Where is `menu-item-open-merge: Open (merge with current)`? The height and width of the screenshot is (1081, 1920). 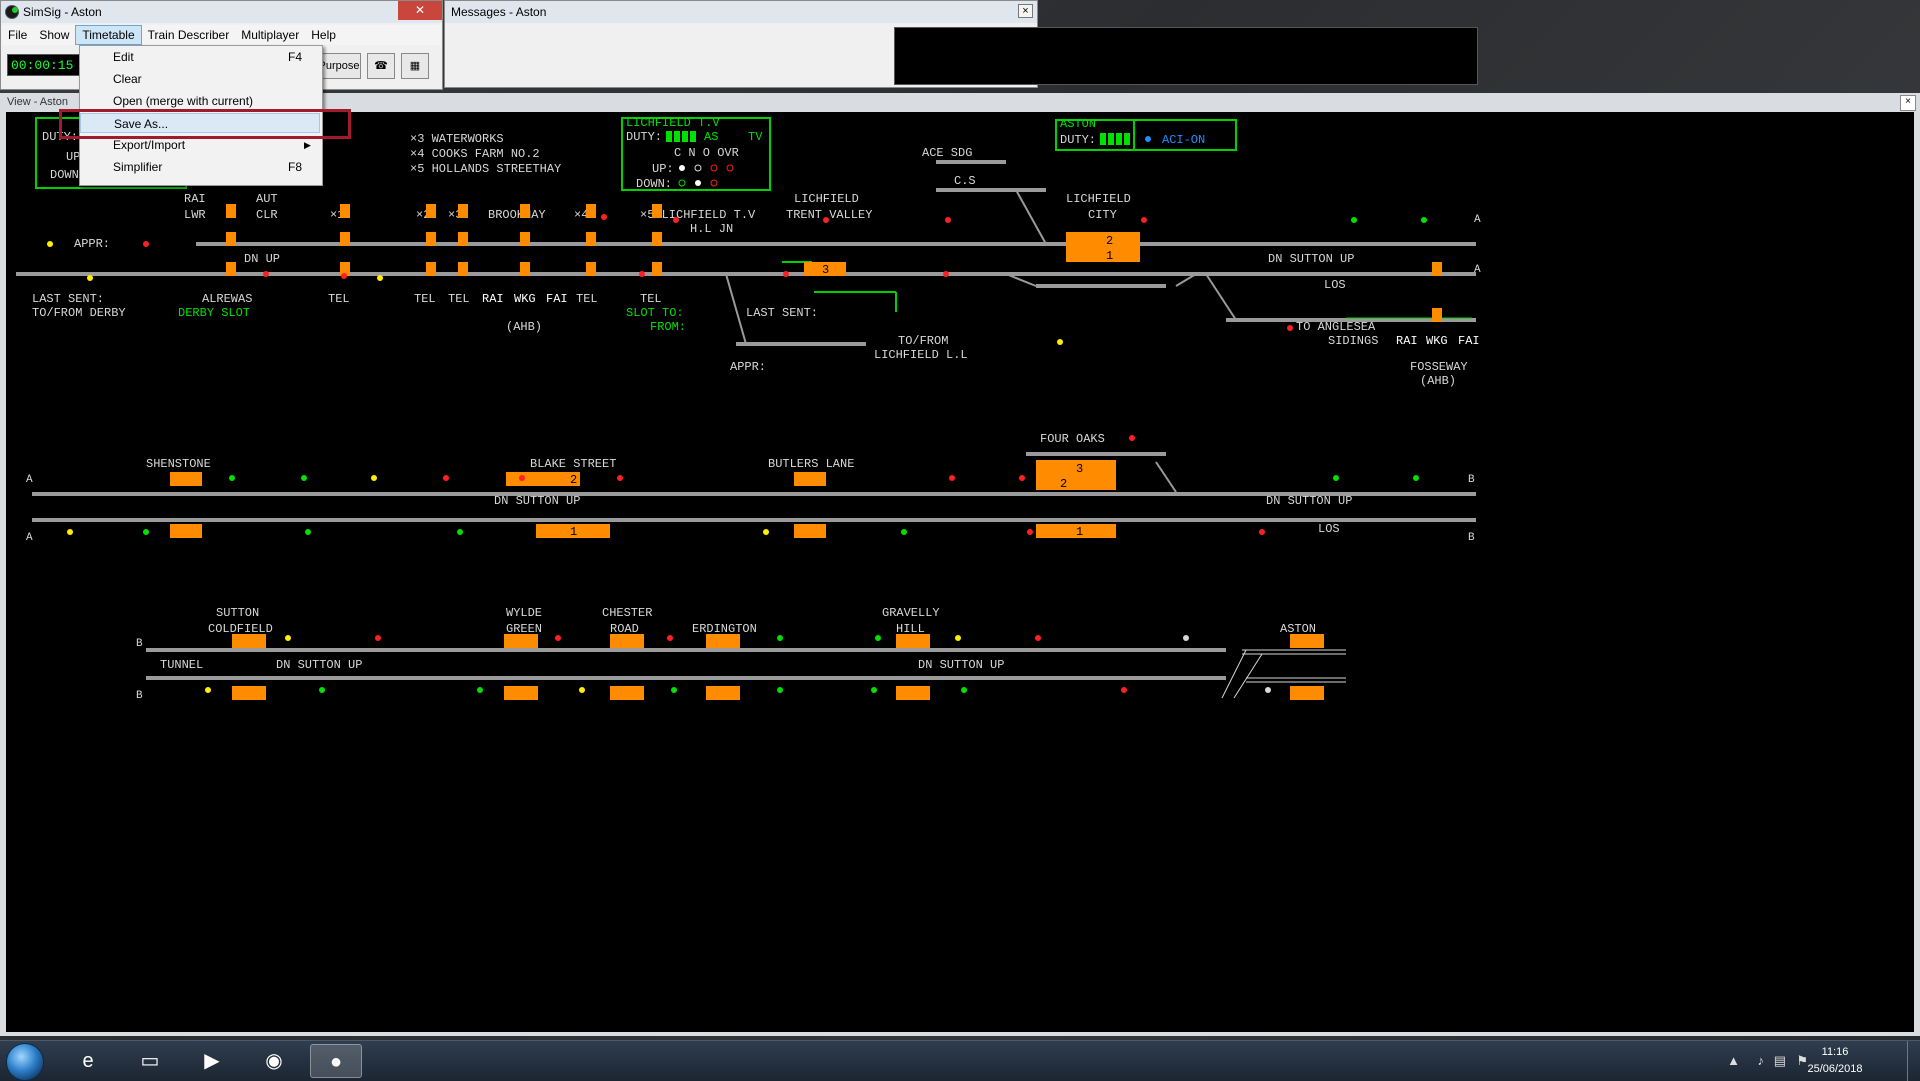 menu-item-open-merge: Open (merge with current) is located at coordinates (200, 101).